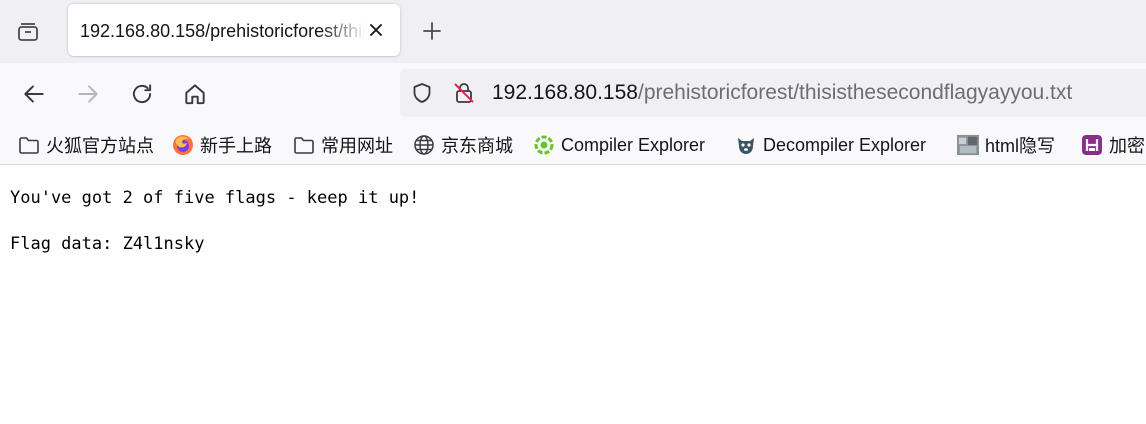 Image resolution: width=1146 pixels, height=424 pixels. I want to click on tab-list-button, so click(28, 32).